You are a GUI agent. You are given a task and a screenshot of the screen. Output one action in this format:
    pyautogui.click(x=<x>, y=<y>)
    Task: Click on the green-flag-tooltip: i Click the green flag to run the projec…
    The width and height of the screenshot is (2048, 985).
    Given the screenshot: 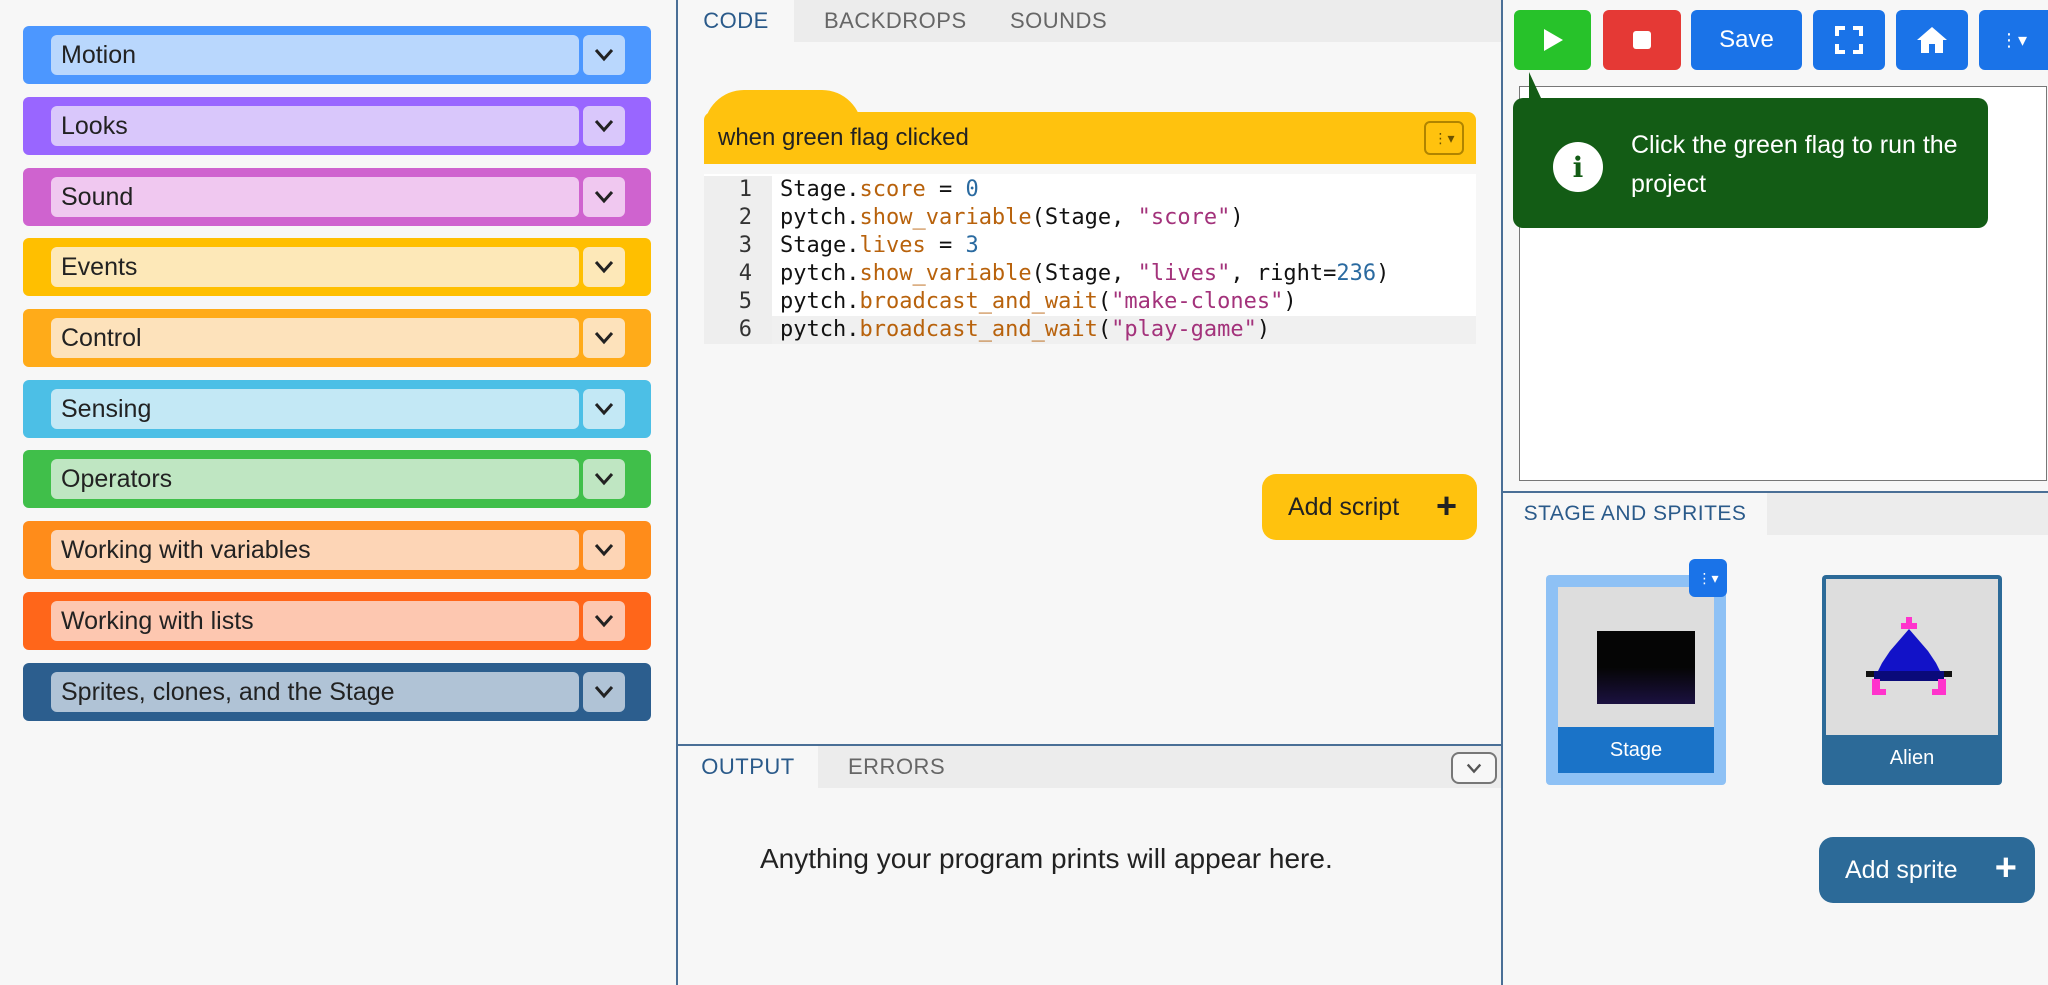 What is the action you would take?
    pyautogui.click(x=1750, y=150)
    